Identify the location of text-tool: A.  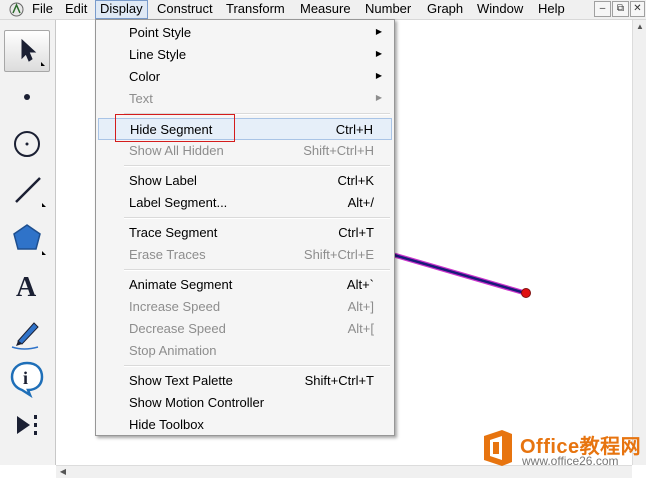
(27, 286).